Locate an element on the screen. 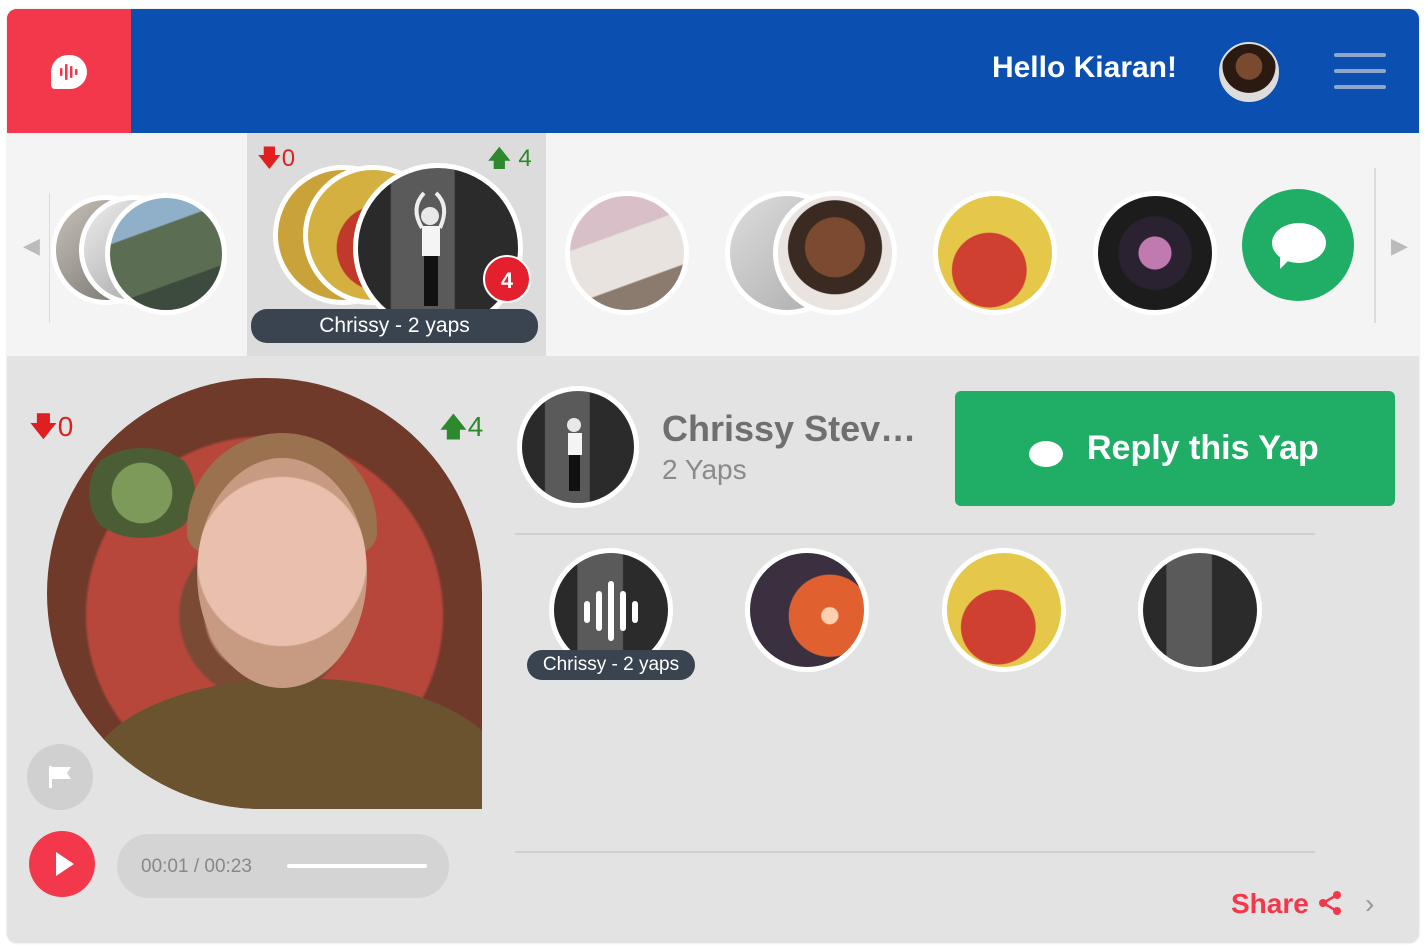 The width and height of the screenshot is (1428, 952). play-button is located at coordinates (62, 864).